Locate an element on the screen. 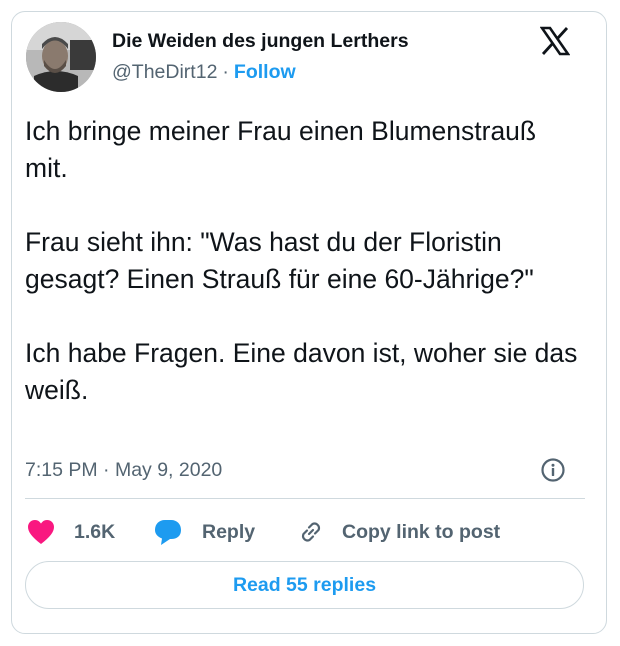 The height and width of the screenshot is (646, 620). avatar is located at coordinates (61, 57).